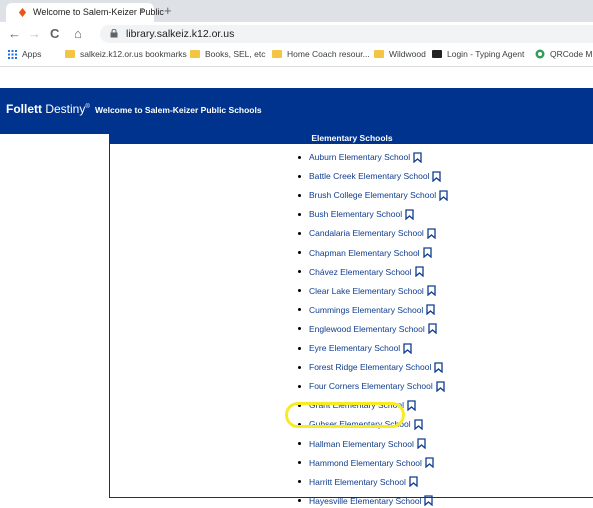  I want to click on tab-close-icon: ×, so click(142, 11).